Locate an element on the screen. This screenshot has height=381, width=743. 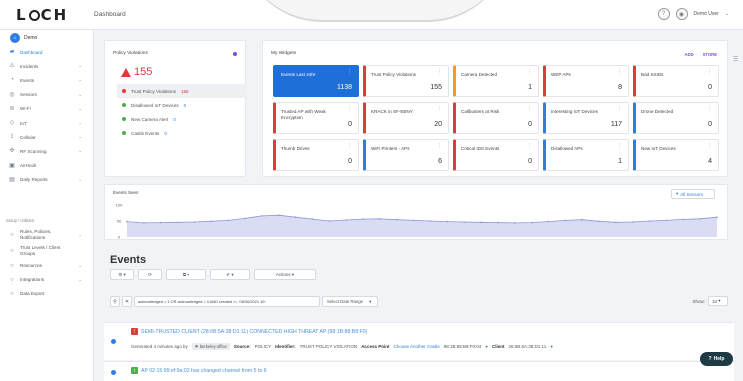
widget-tile: Disallowed APs ⋮ 1 is located at coordinates (586, 155).